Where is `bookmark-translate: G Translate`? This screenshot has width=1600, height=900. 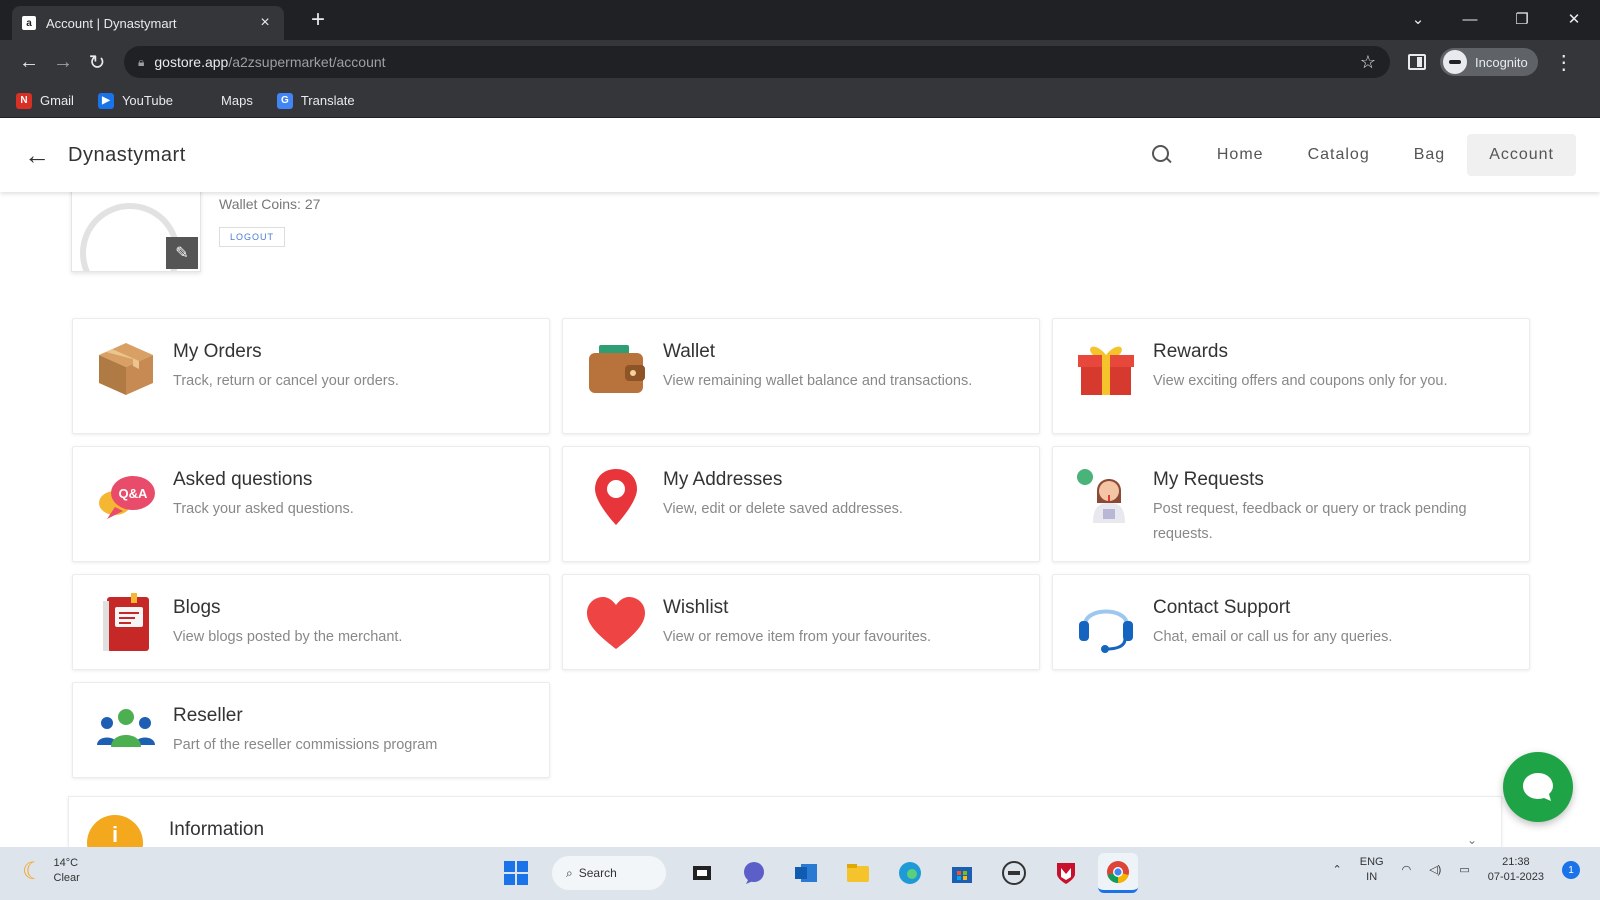
bookmark-translate: G Translate is located at coordinates (315, 100).